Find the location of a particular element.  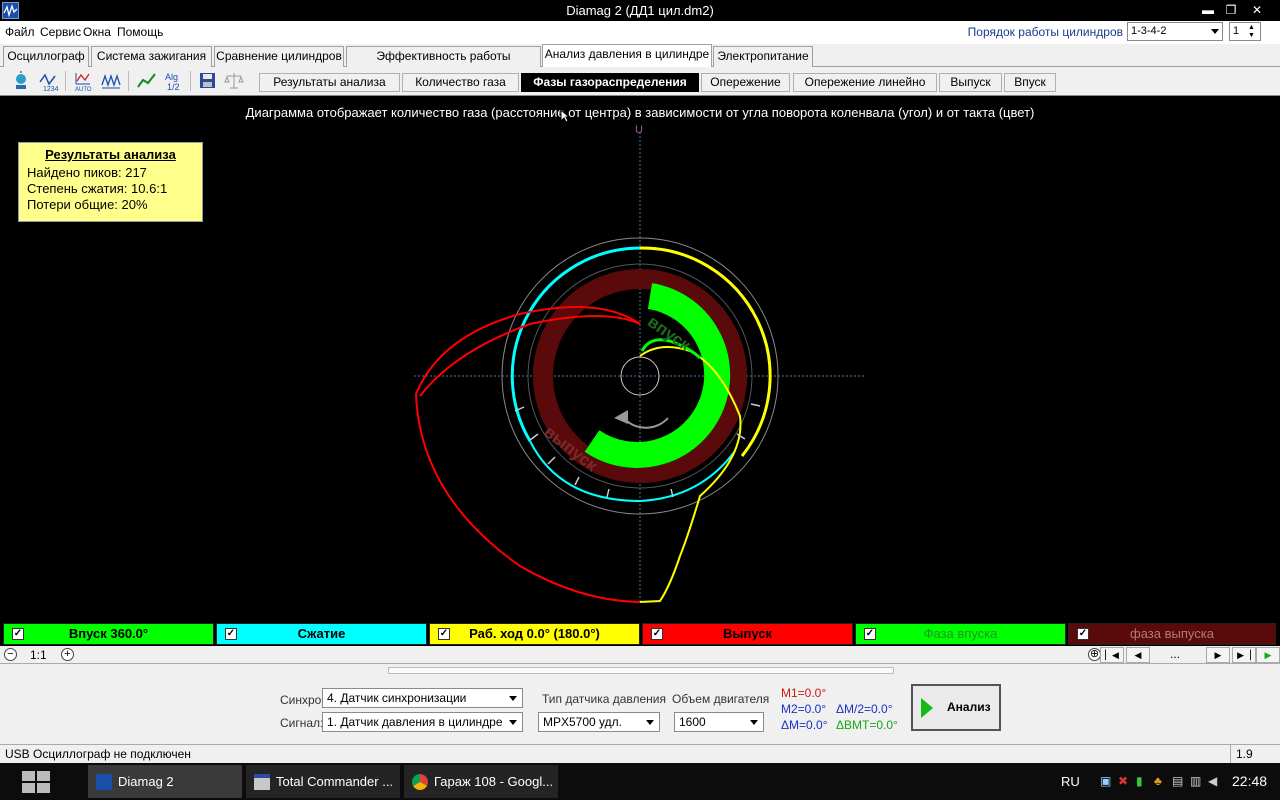

sensor-icon is located at coordinates (21, 81).